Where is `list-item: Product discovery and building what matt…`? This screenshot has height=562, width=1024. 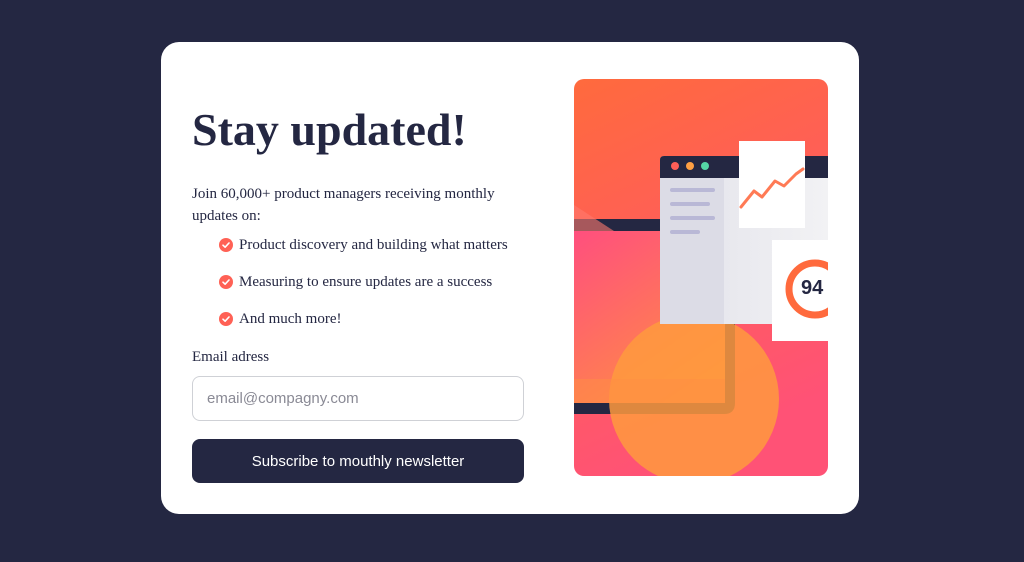 list-item: Product discovery and building what matt… is located at coordinates (363, 251).